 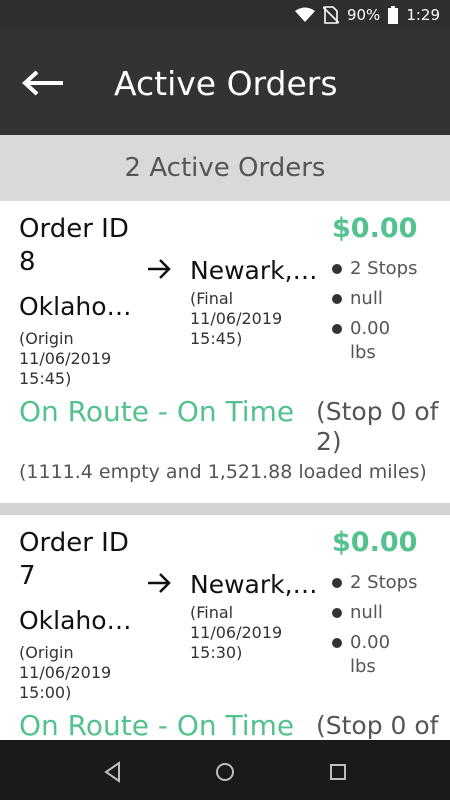 What do you see at coordinates (65, 672) in the screenshot?
I see `origin-note-text: (Origin 11/06/2019 15:00)` at bounding box center [65, 672].